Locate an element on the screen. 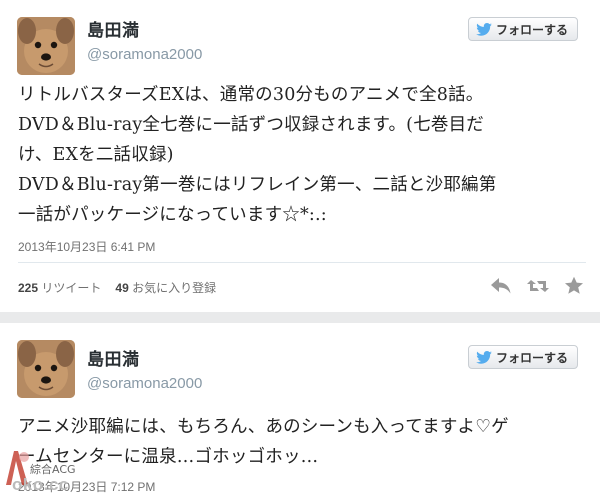 This screenshot has width=600, height=495. favorite-stat: 49 お気に入り登録 is located at coordinates (165, 287).